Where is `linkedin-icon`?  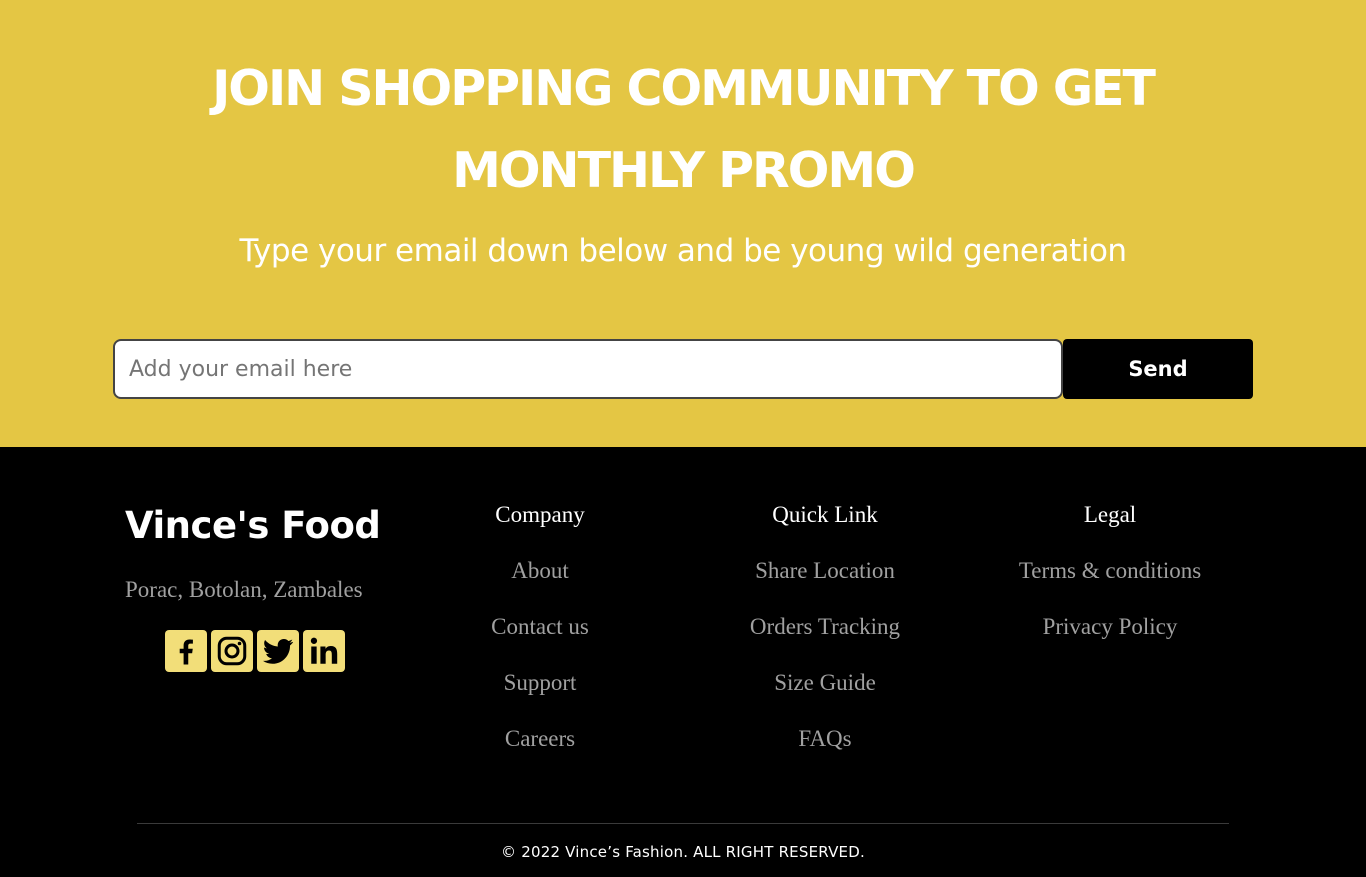
linkedin-icon is located at coordinates (324, 651).